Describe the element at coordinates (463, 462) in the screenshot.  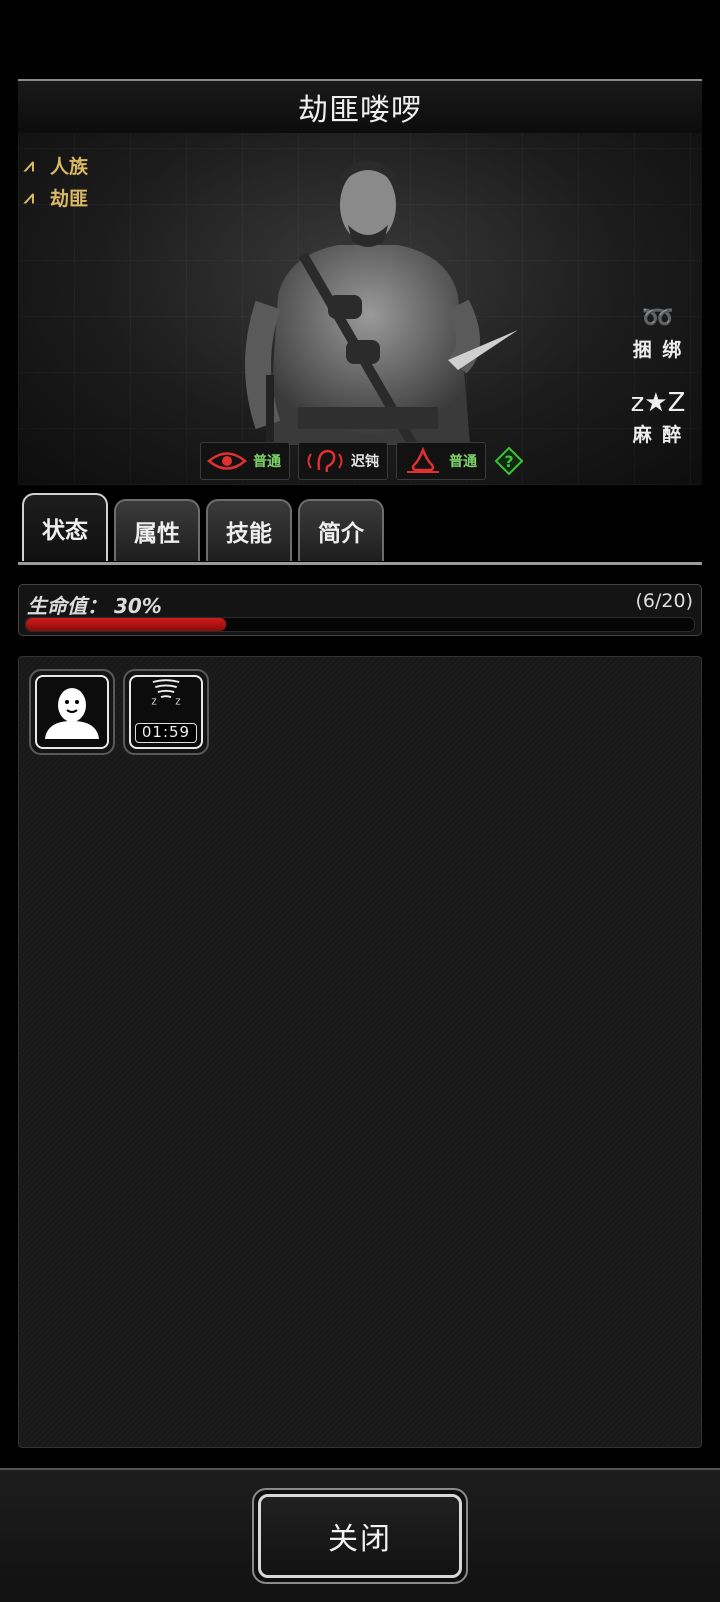
I see `smell-value: 普通` at that location.